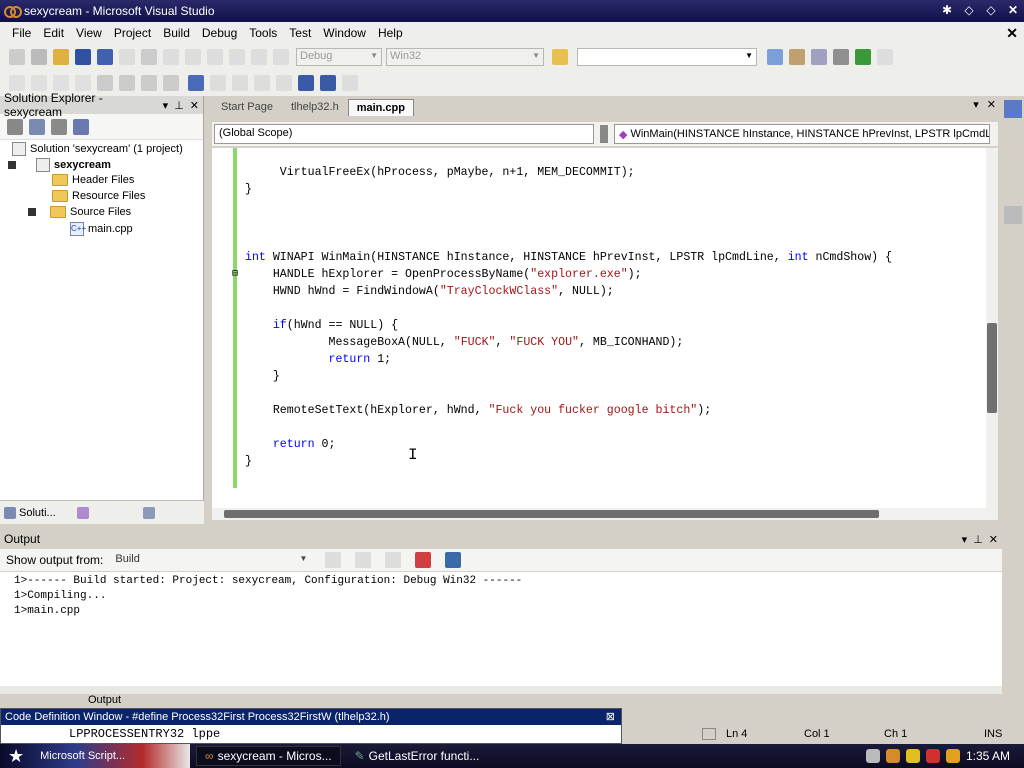  Describe the element at coordinates (39, 57) in the screenshot. I see `add-item-icon` at that location.